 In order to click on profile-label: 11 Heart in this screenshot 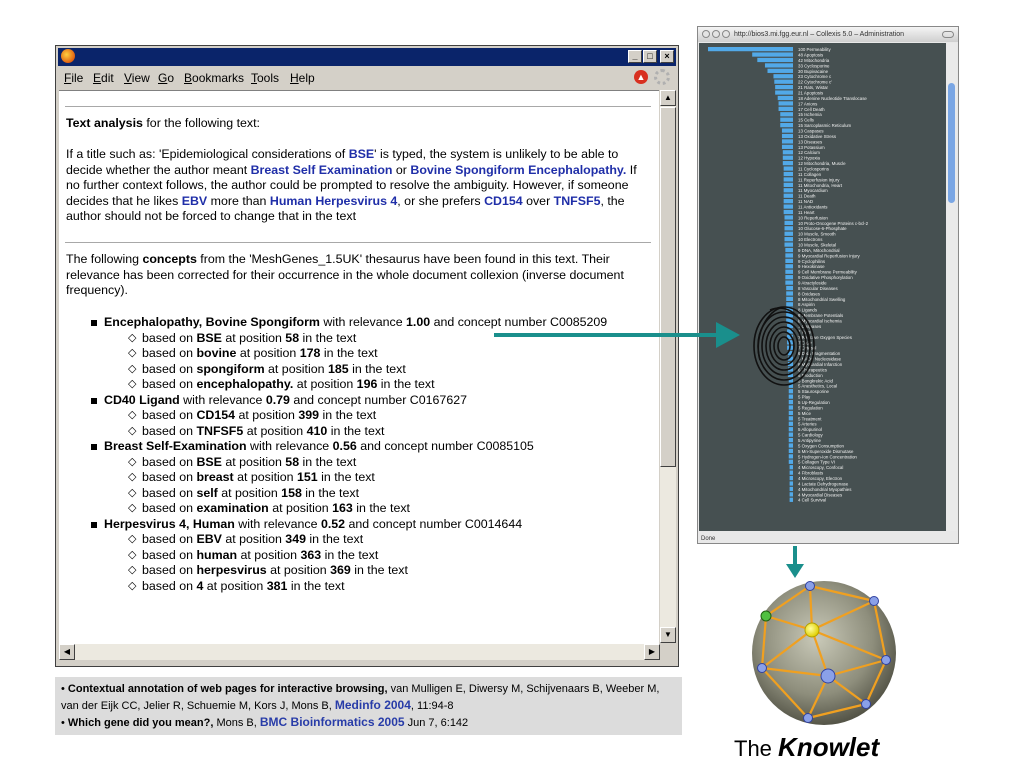, I will do `click(806, 212)`.